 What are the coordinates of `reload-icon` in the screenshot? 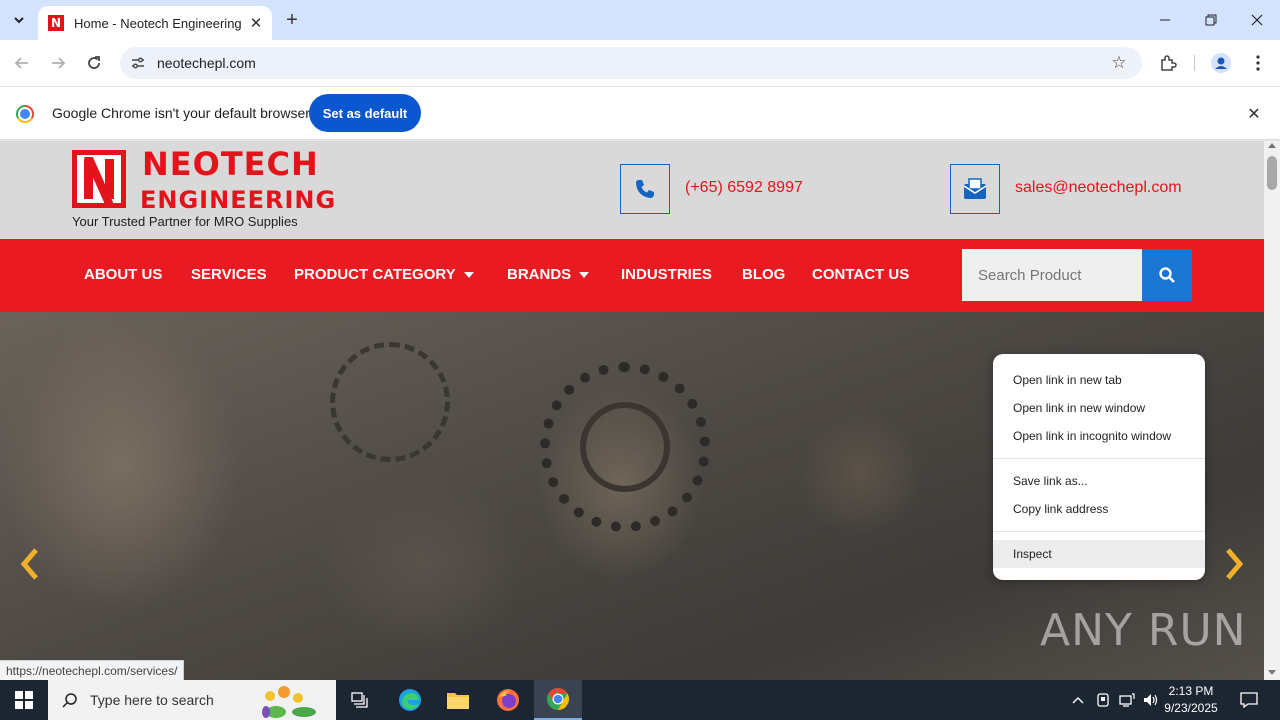 It's located at (94, 62).